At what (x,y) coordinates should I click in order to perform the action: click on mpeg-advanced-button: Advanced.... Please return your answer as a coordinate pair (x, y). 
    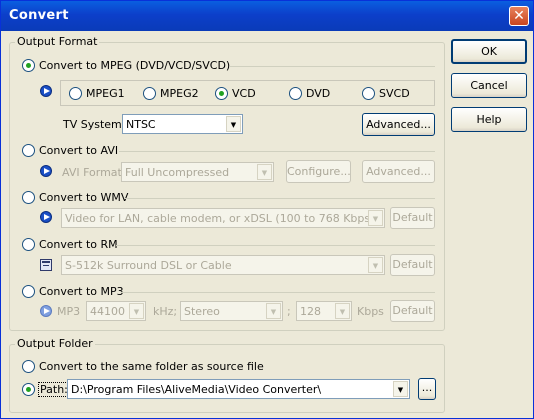
    Looking at the image, I should click on (398, 124).